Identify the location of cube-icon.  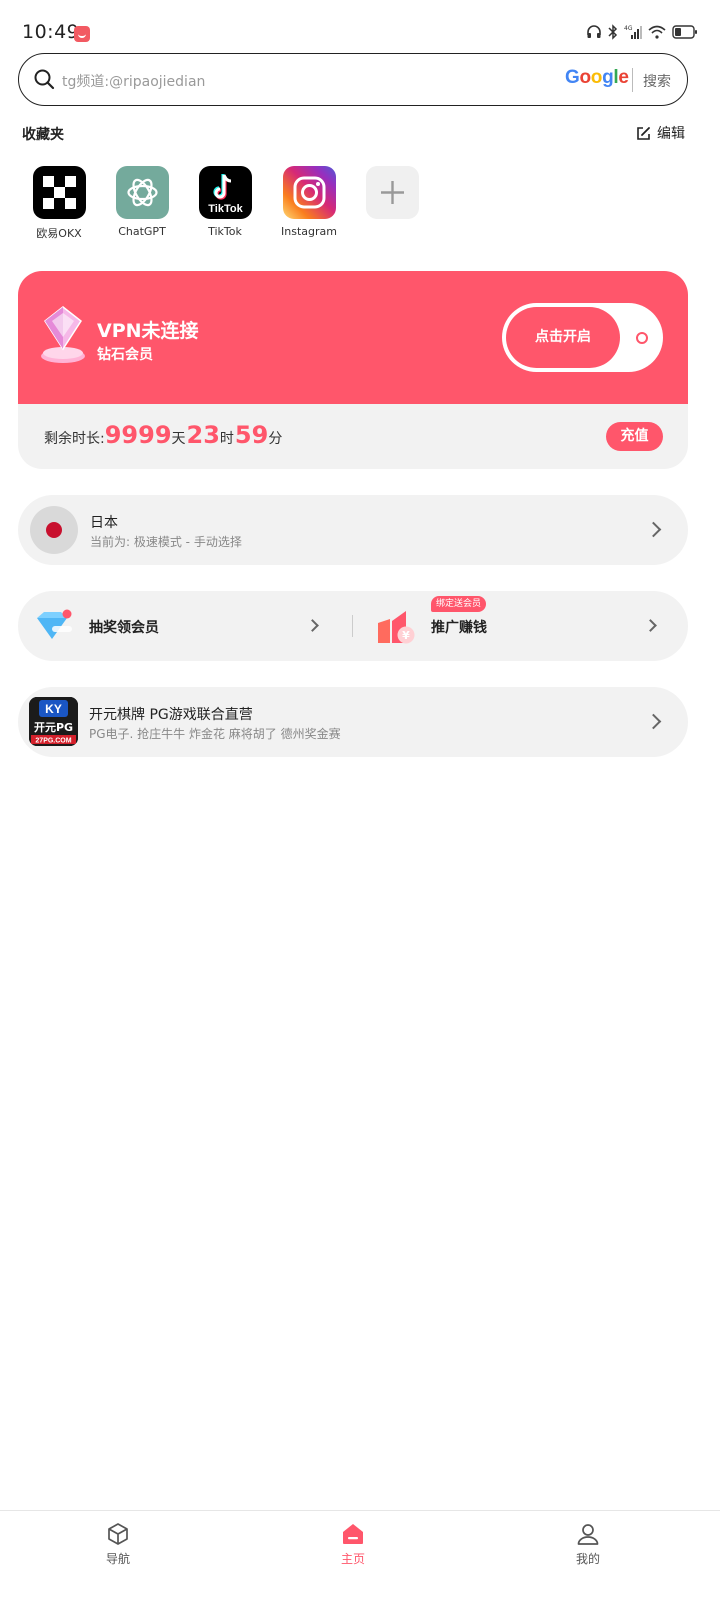
(118, 1534).